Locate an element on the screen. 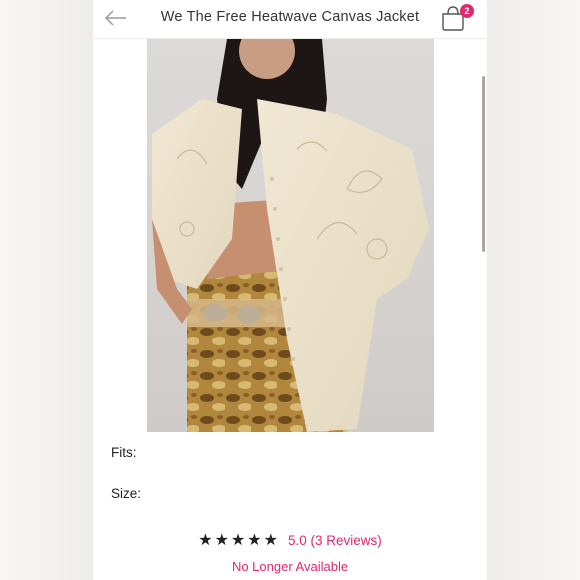  rating-row: ★★★★★ 5.0 (3 Reviews) is located at coordinates (290, 540).